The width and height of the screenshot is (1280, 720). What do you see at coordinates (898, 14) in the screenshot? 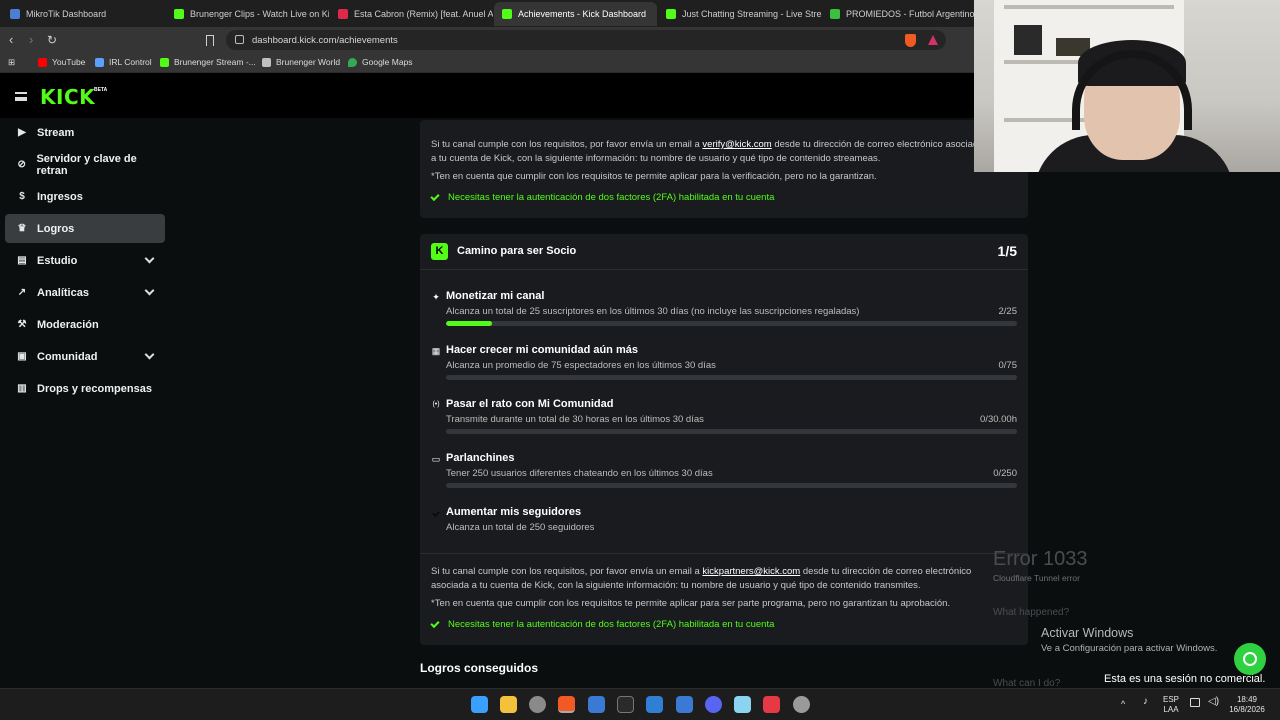
I see `browser-tab: PROMIEDOS - Futbol Argentino - Fix` at bounding box center [898, 14].